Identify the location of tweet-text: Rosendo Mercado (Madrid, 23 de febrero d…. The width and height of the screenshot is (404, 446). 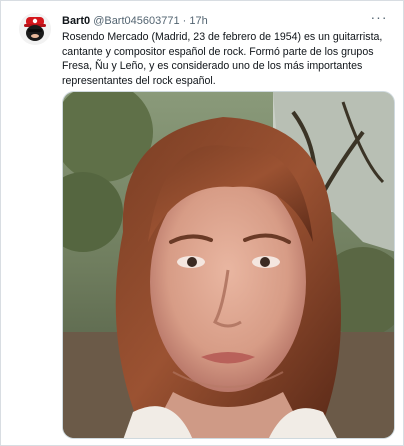
(222, 59).